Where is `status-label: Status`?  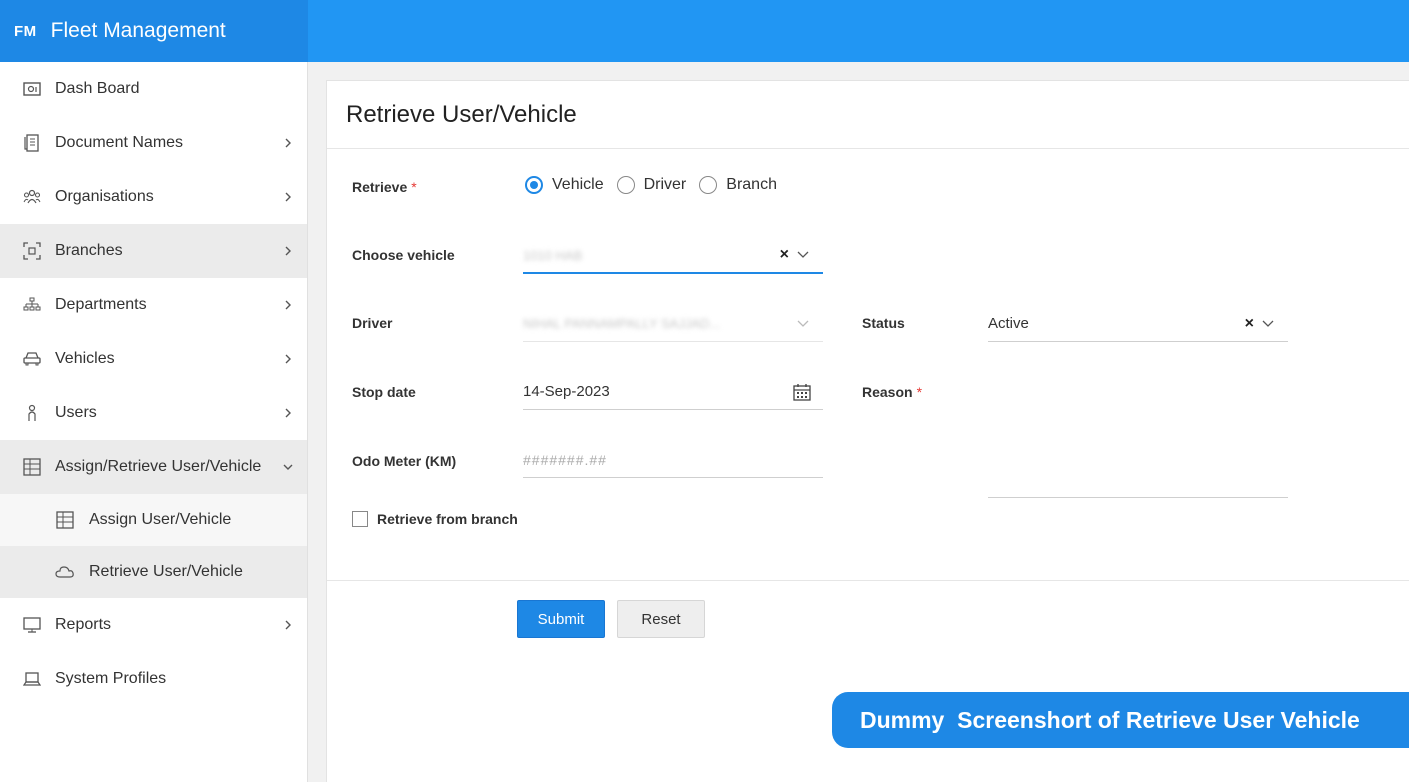
status-label: Status is located at coordinates (883, 323).